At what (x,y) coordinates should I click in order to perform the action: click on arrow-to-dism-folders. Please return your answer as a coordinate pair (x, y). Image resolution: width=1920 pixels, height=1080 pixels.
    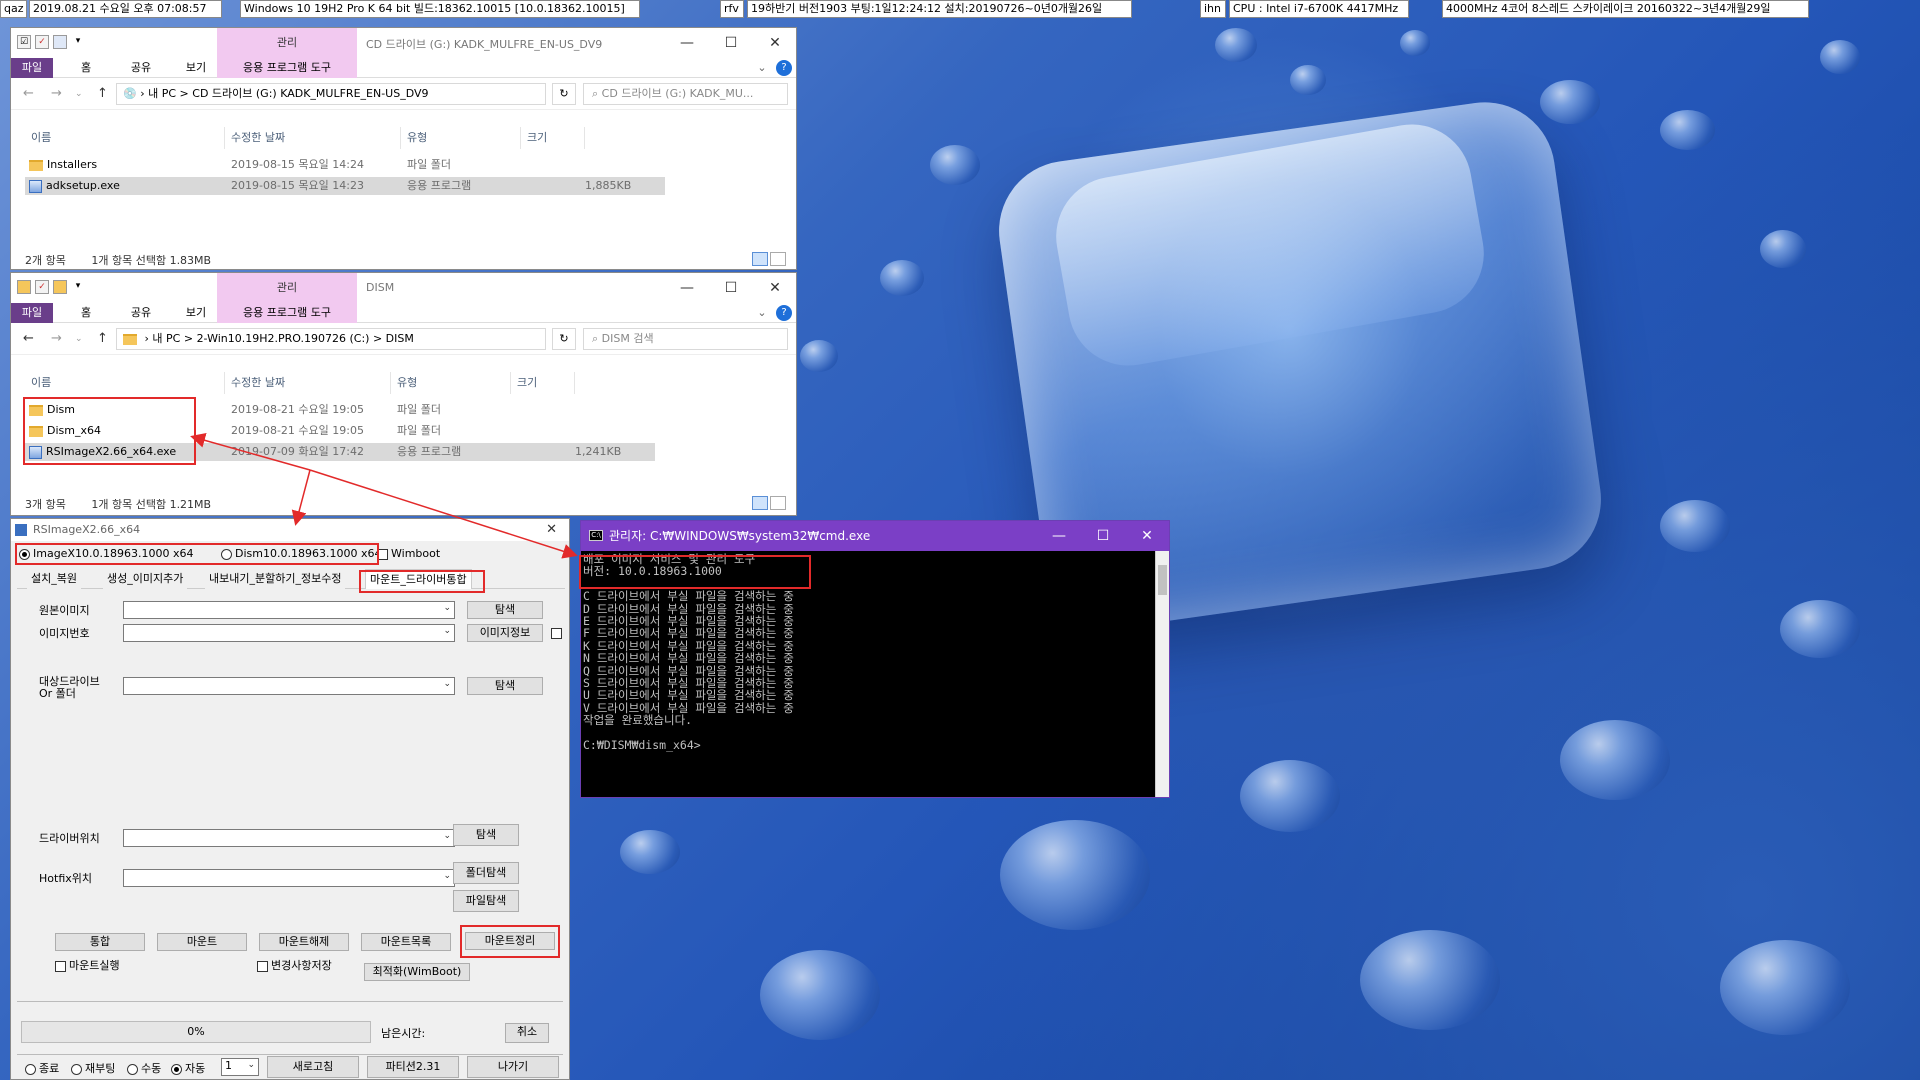
    Looking at the image, I should click on (250, 452).